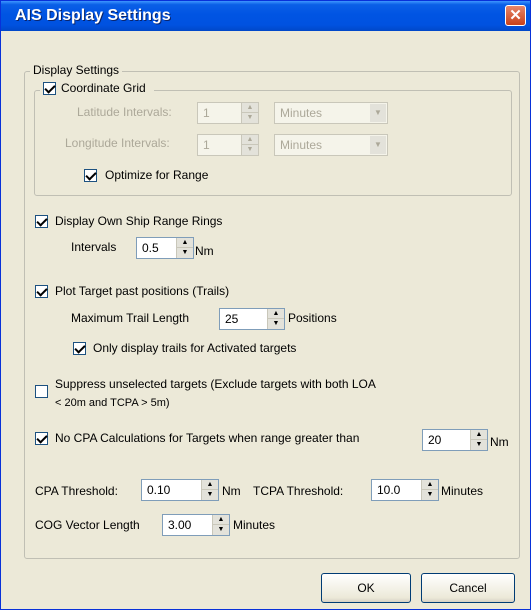  What do you see at coordinates (312, 318) in the screenshot?
I see `max-trail-length-unit: Positions` at bounding box center [312, 318].